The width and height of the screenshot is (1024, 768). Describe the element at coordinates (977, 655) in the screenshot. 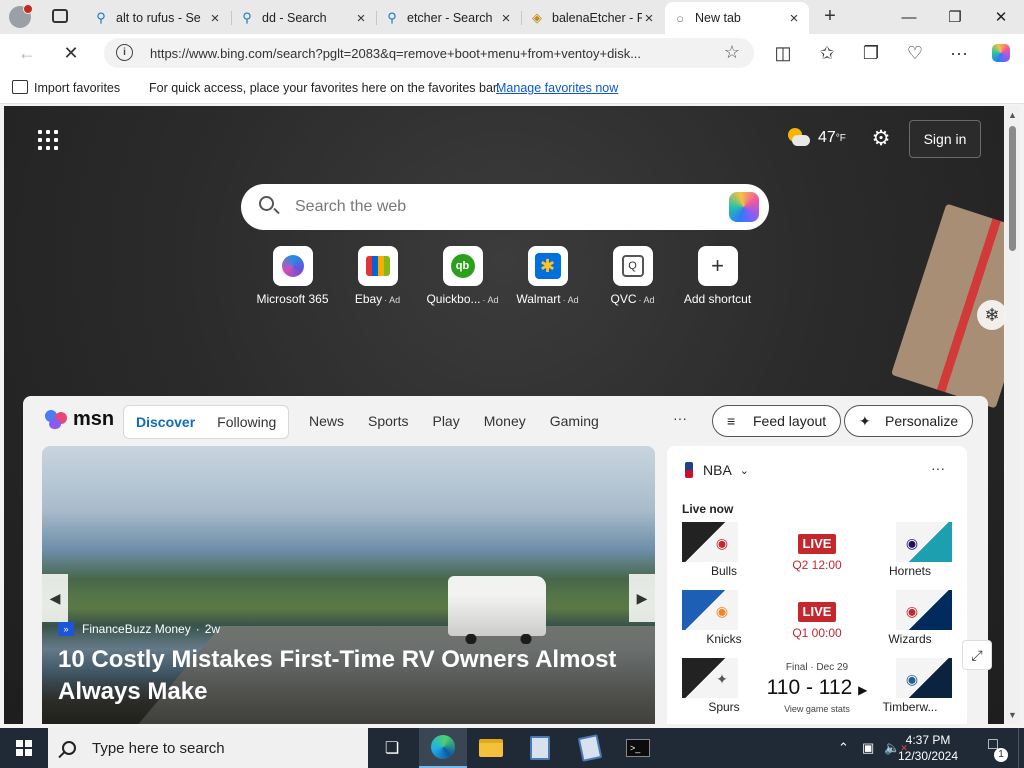

I see `expand-icon: ⤢` at that location.